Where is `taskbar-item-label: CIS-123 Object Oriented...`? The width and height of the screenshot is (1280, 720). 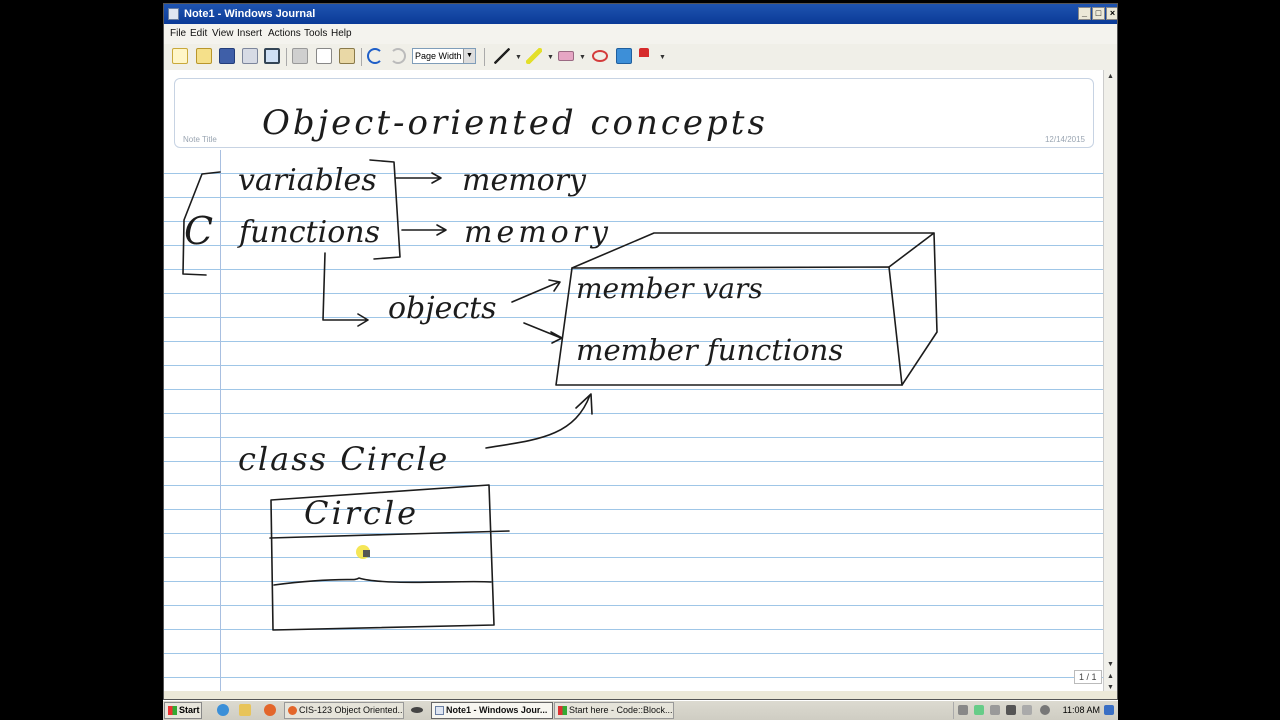
taskbar-item-label: CIS-123 Object Oriented... is located at coordinates (351, 710).